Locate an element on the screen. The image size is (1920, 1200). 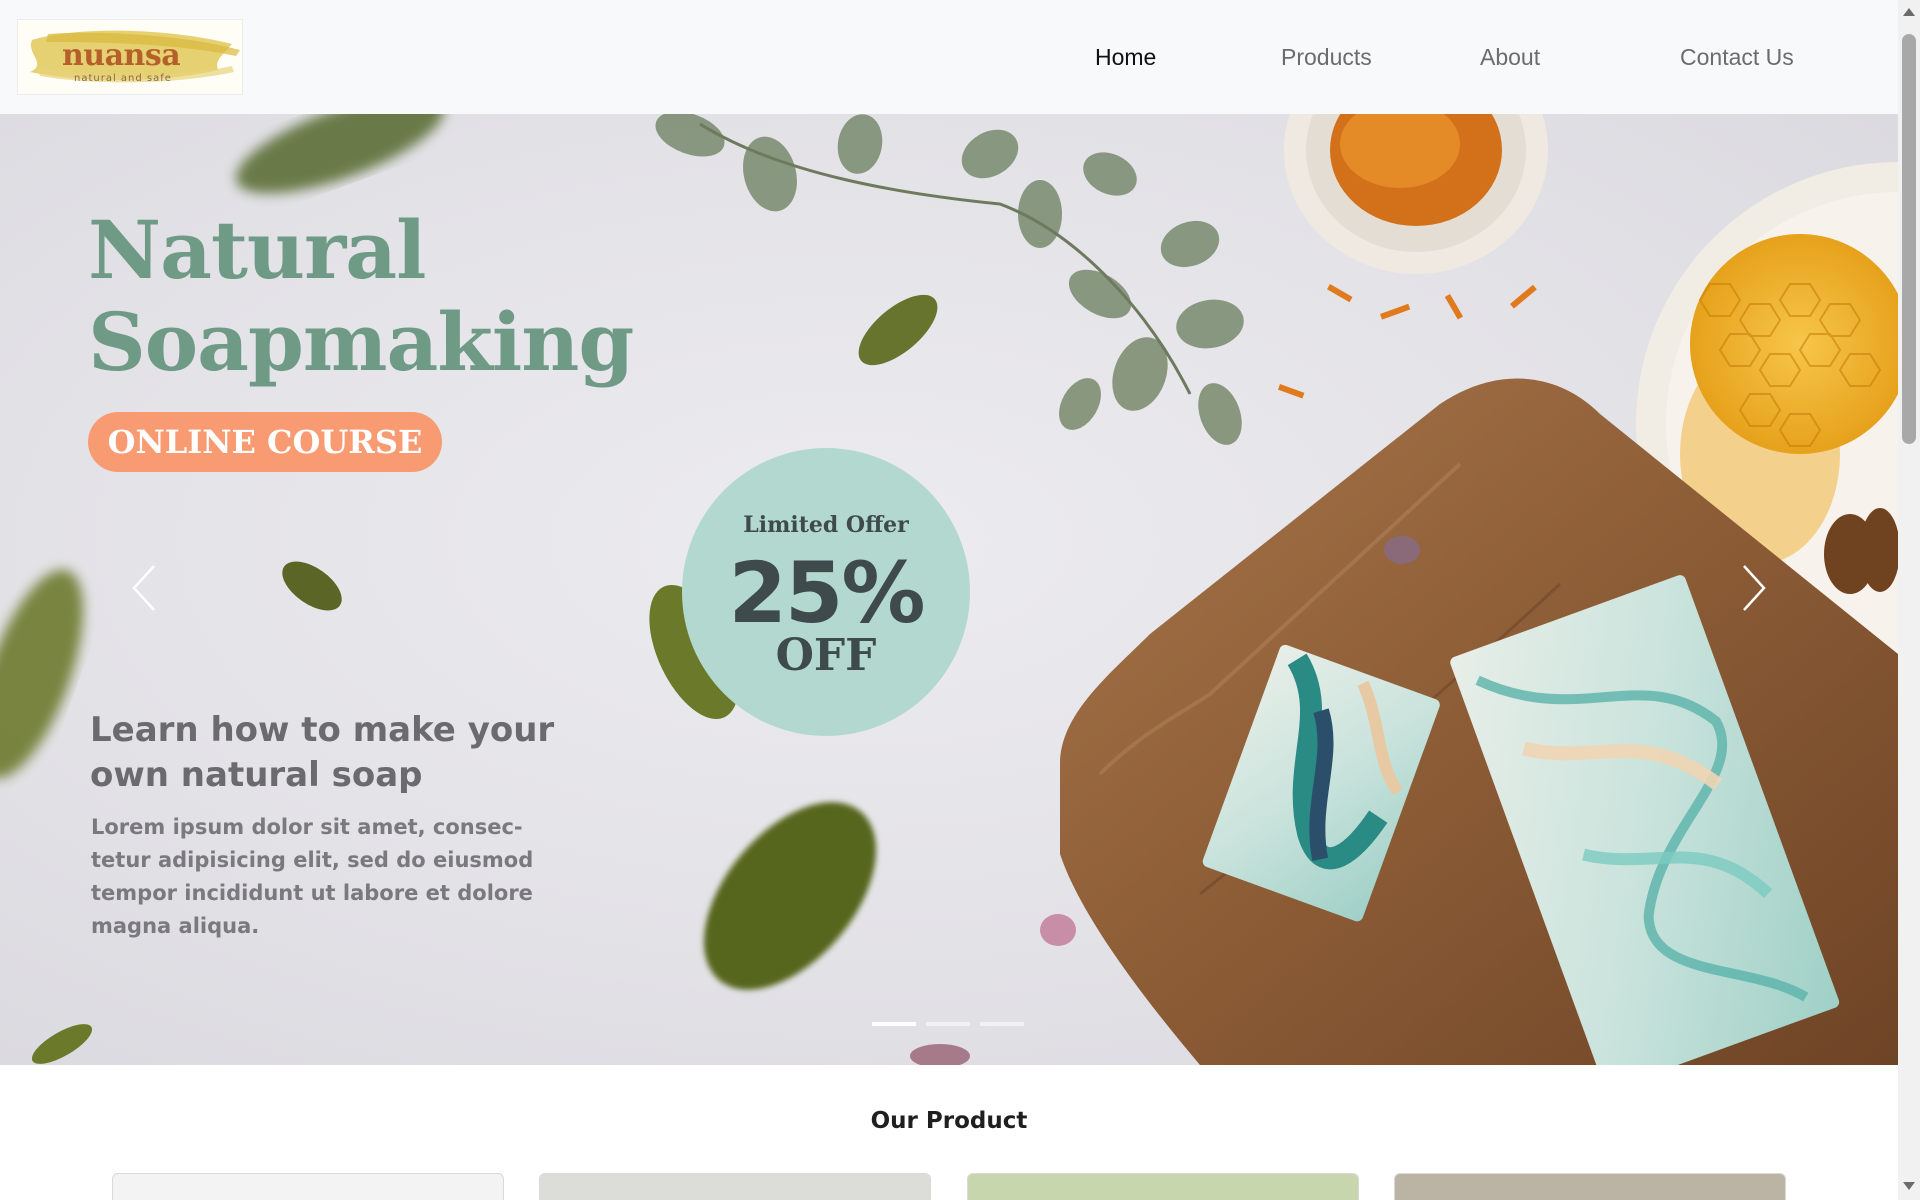
chevron-right-icon is located at coordinates (1754, 588).